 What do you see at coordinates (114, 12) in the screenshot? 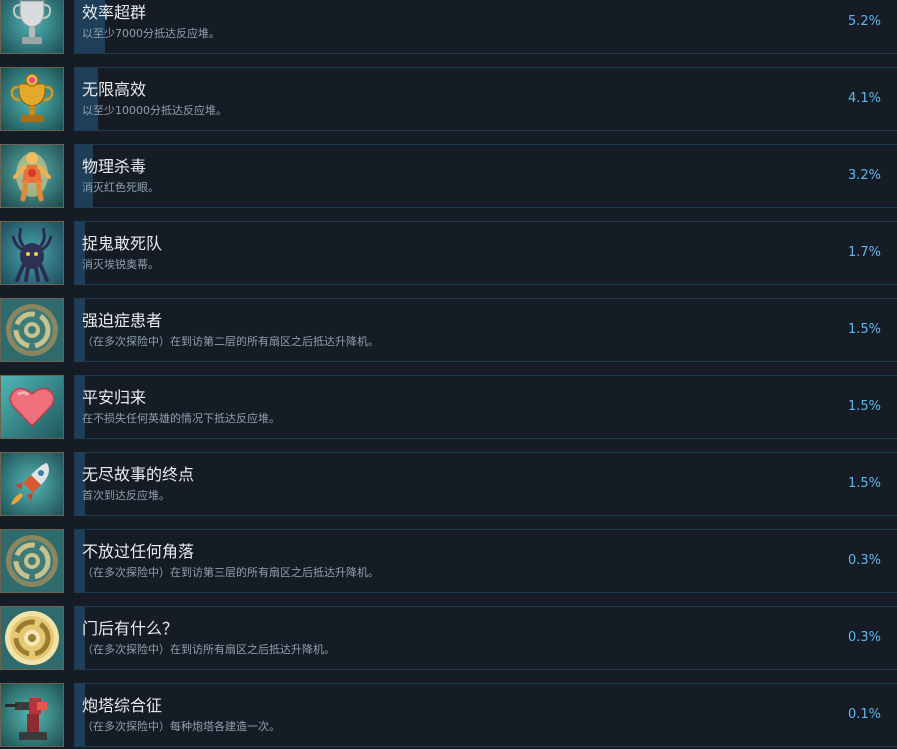
I see `achievement-title: 效率超群` at bounding box center [114, 12].